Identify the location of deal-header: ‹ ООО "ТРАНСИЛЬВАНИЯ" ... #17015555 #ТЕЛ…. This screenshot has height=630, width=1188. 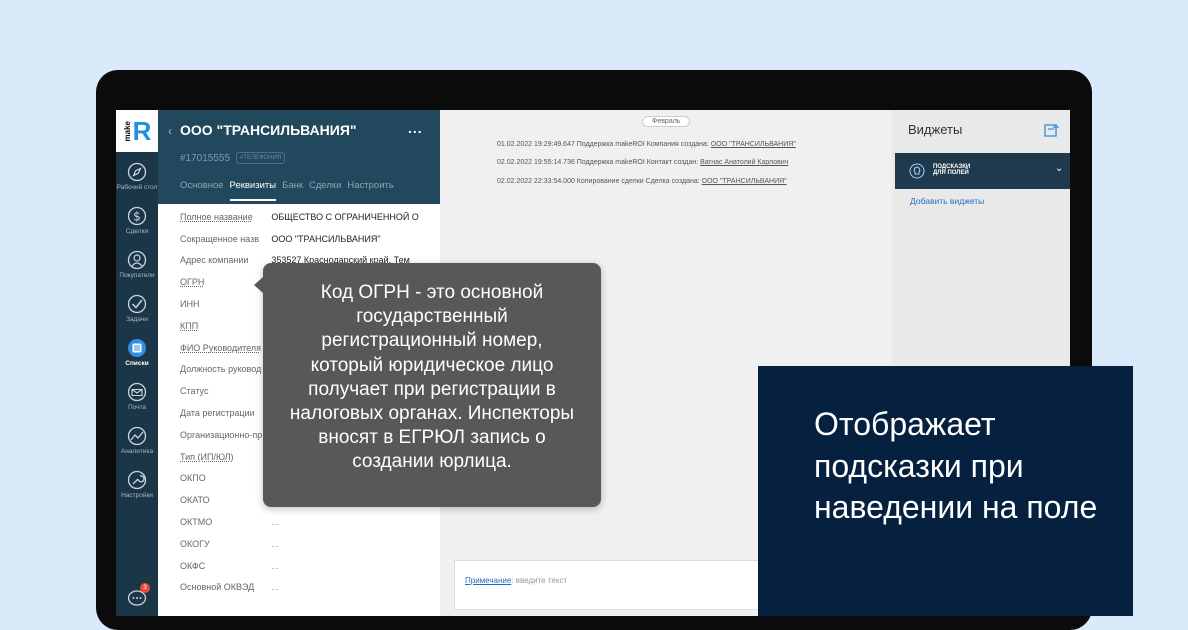
(299, 157).